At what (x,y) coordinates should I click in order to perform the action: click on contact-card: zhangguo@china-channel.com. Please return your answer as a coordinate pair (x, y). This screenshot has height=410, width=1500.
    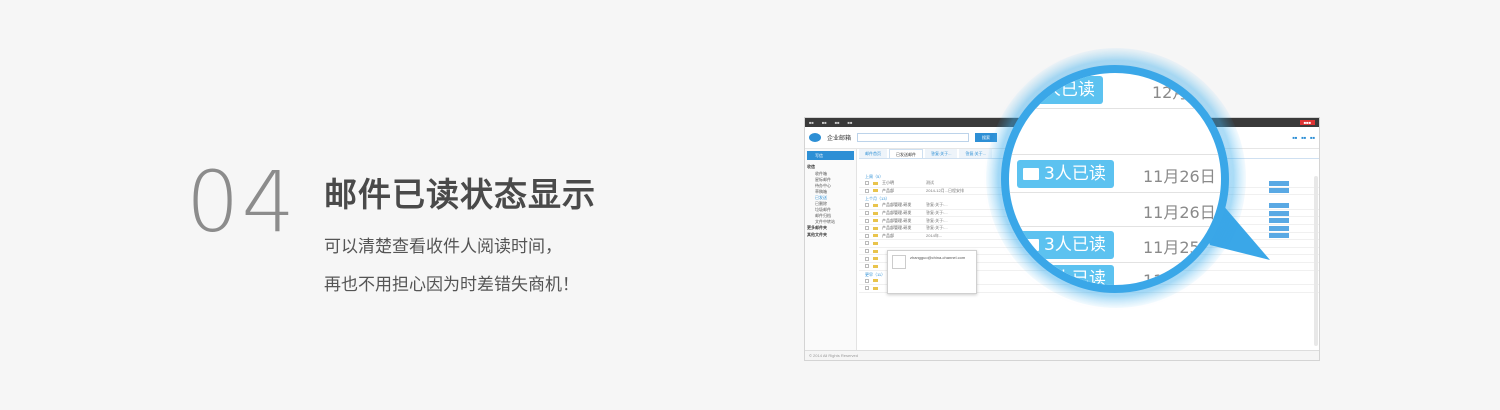
    Looking at the image, I should click on (932, 272).